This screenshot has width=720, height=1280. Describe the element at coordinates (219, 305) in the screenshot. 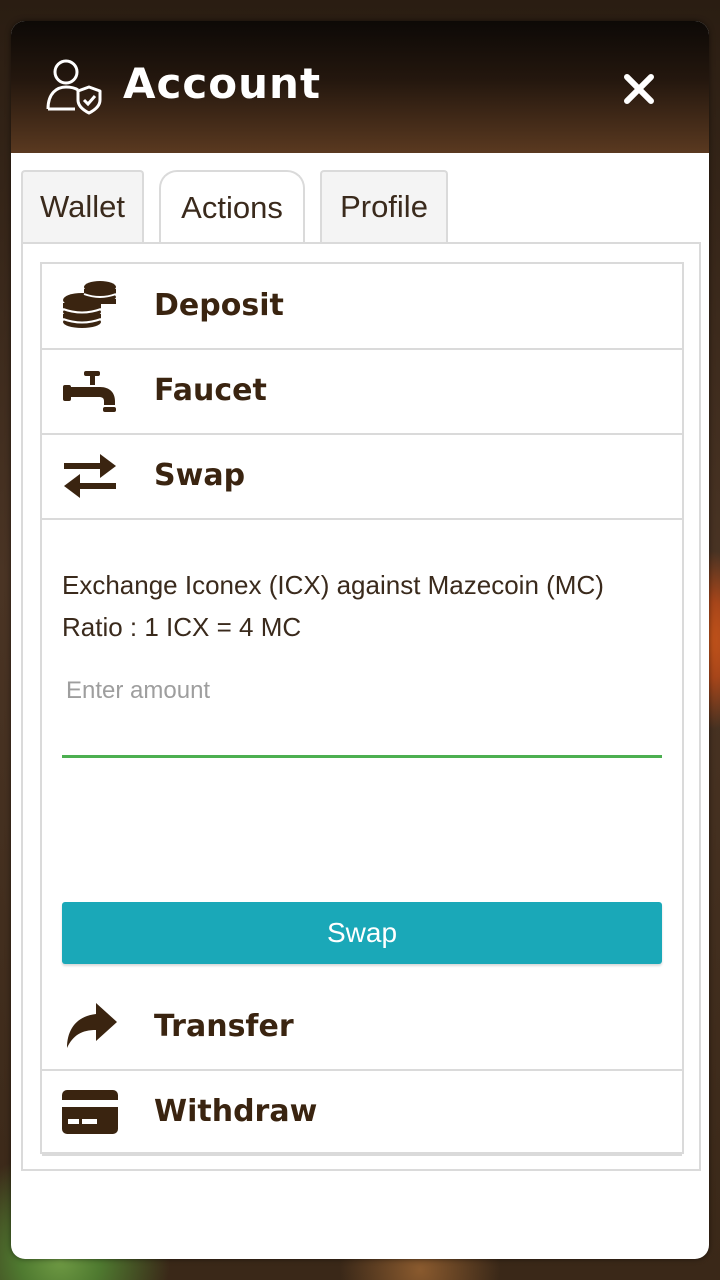

I see `deposit-label: Deposit` at that location.